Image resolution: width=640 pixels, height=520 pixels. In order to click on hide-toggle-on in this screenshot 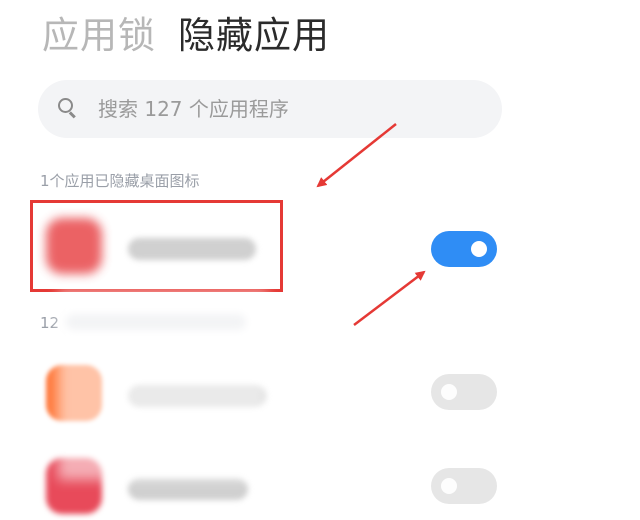, I will do `click(464, 249)`.